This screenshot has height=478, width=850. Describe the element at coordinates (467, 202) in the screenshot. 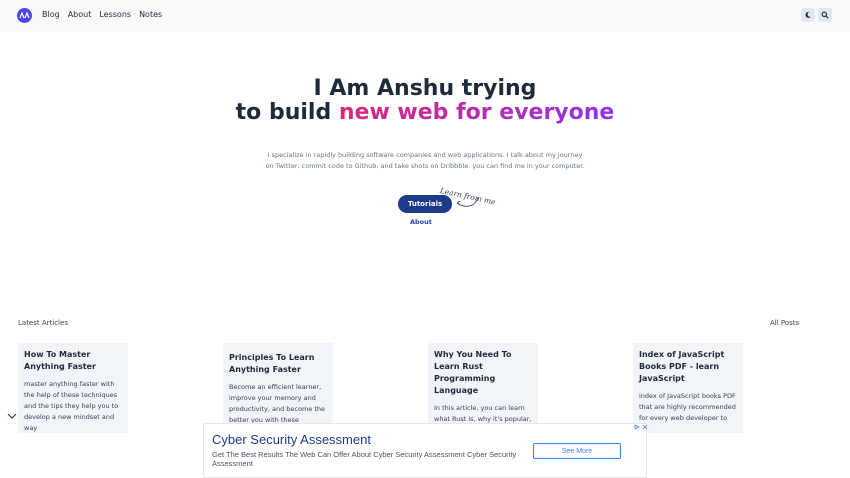

I see `curved-arrow-icon` at that location.